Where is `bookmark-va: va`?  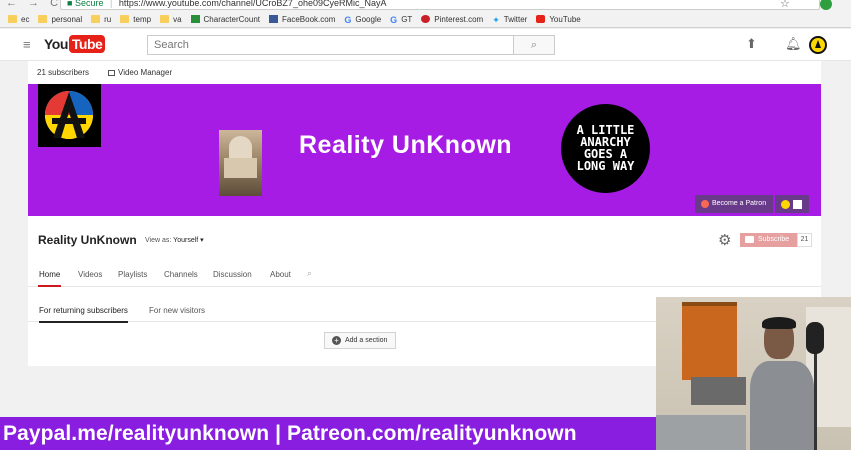 bookmark-va: va is located at coordinates (171, 19).